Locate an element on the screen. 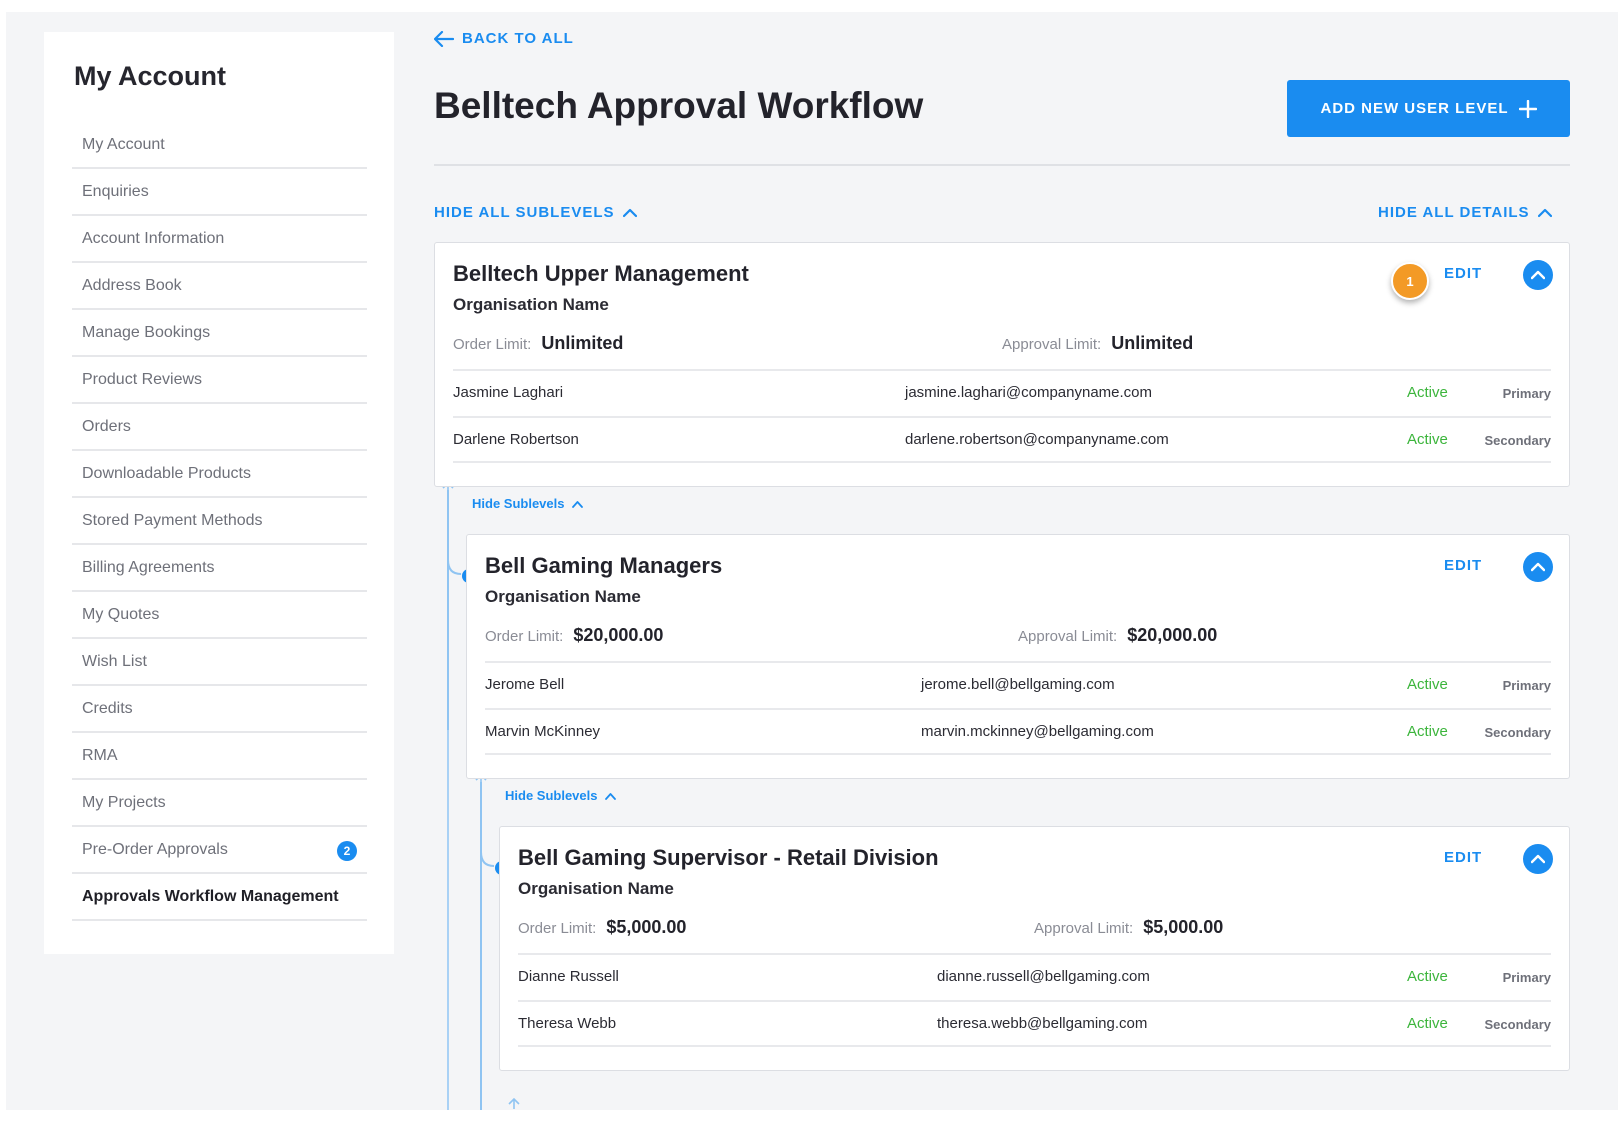 This screenshot has height=1124, width=1624. user-name: Dianne Russell is located at coordinates (568, 976).